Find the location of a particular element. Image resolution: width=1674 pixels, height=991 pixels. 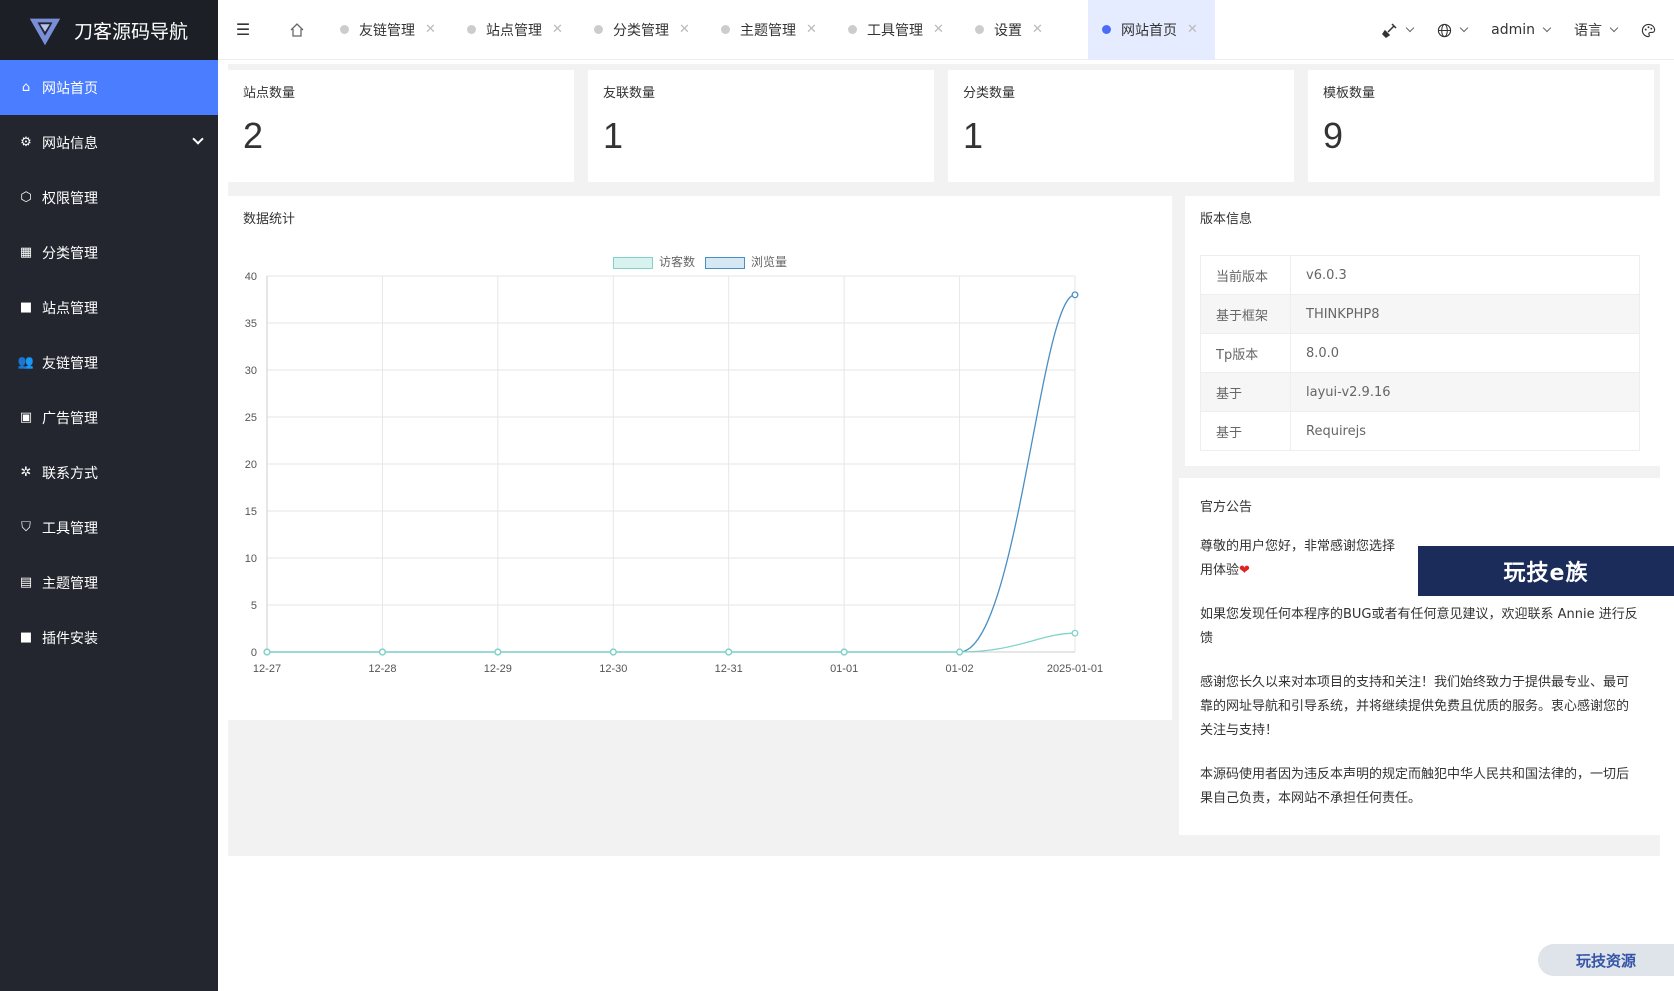

table-row: Tp版本 8.0.0 is located at coordinates (1420, 353).